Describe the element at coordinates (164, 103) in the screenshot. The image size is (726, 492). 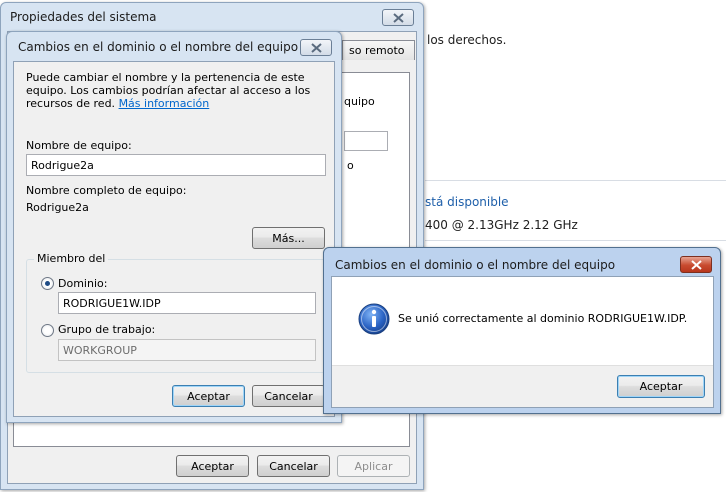
I see `more-info-link: Más información` at that location.